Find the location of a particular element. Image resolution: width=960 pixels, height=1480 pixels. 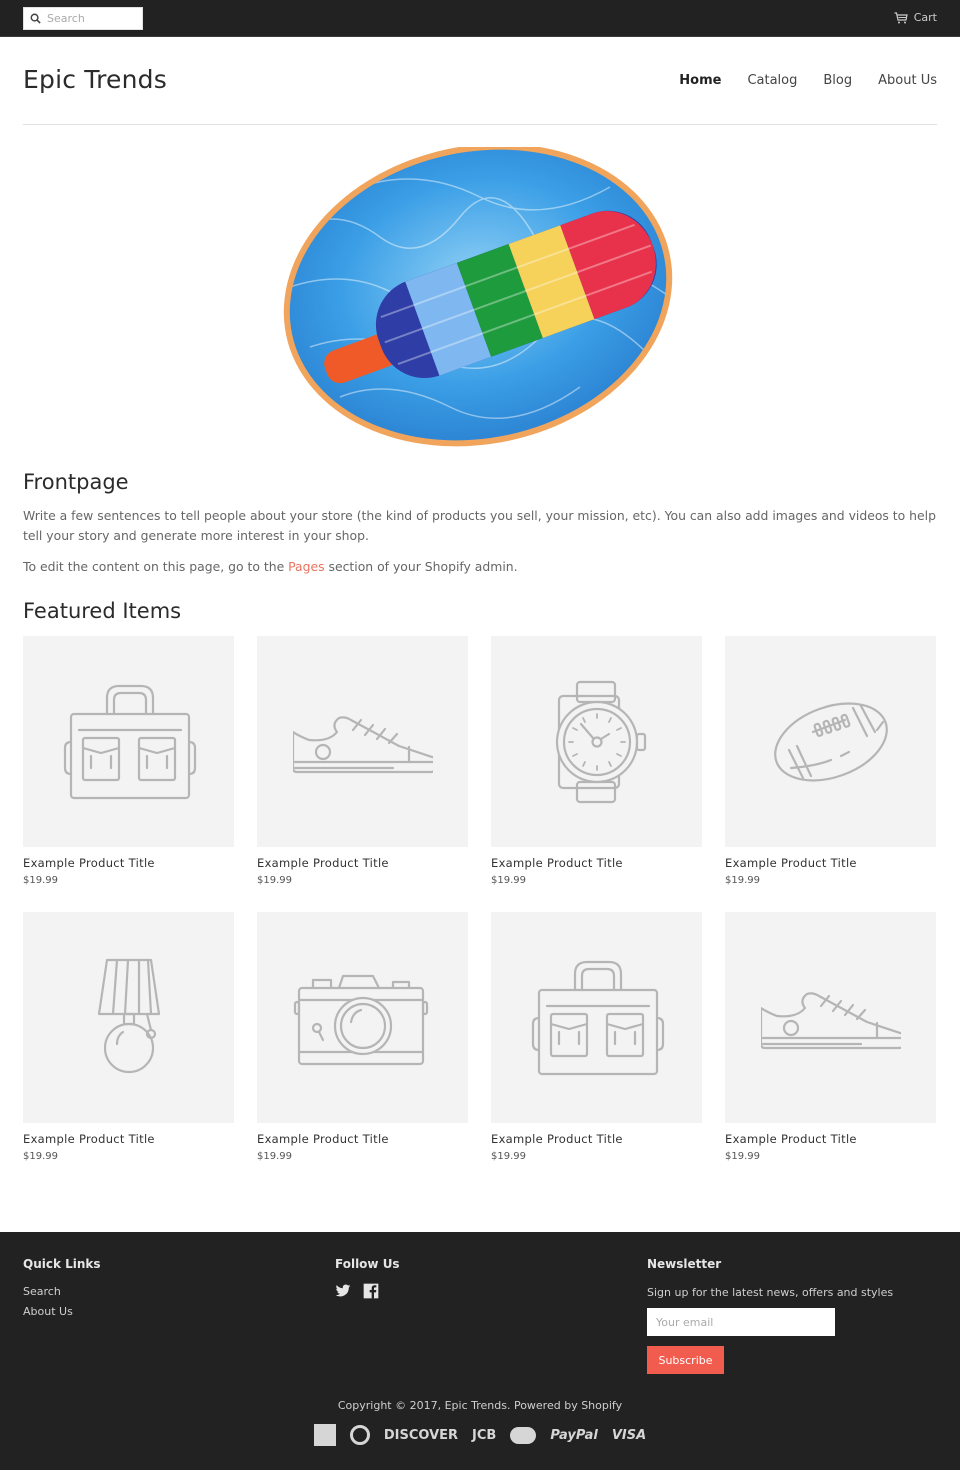

footer-quick-links: Quick Links Search About Us is located at coordinates (62, 1289).